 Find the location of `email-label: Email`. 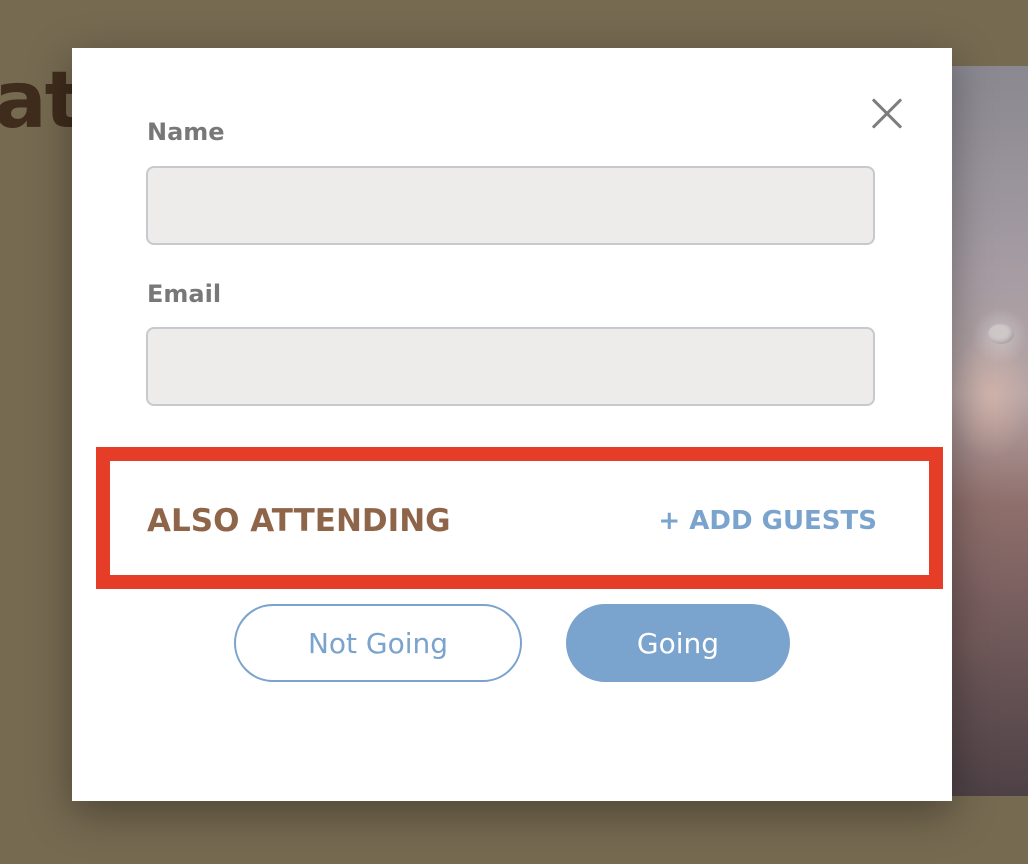

email-label: Email is located at coordinates (184, 294).